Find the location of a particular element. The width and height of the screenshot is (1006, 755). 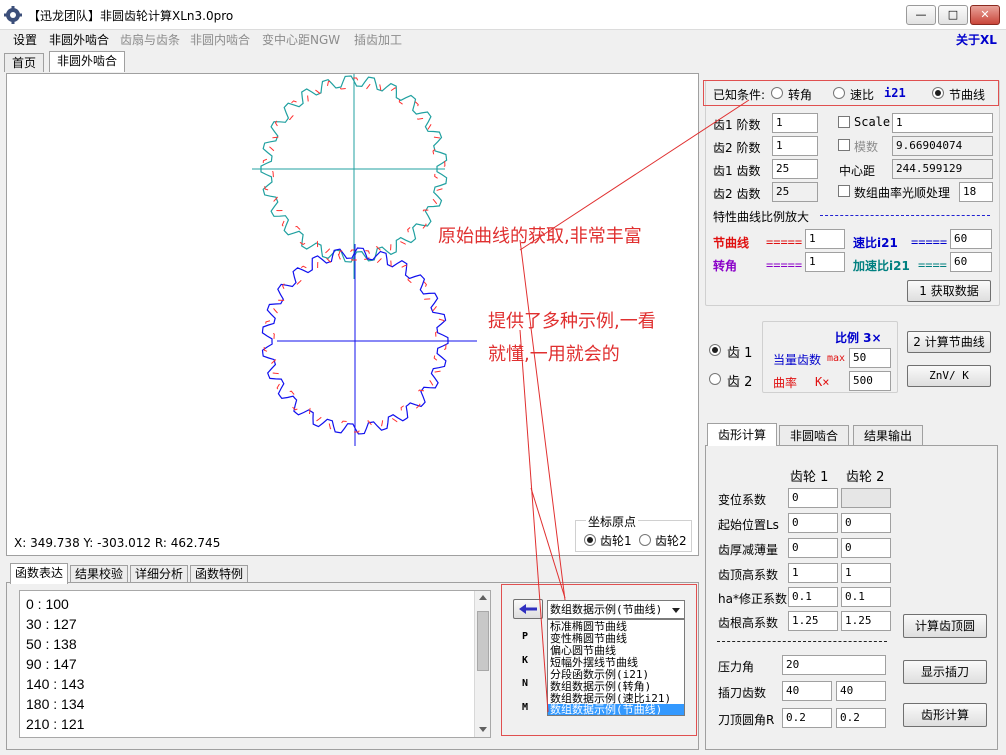

thinning-g2: 0 is located at coordinates (866, 548).